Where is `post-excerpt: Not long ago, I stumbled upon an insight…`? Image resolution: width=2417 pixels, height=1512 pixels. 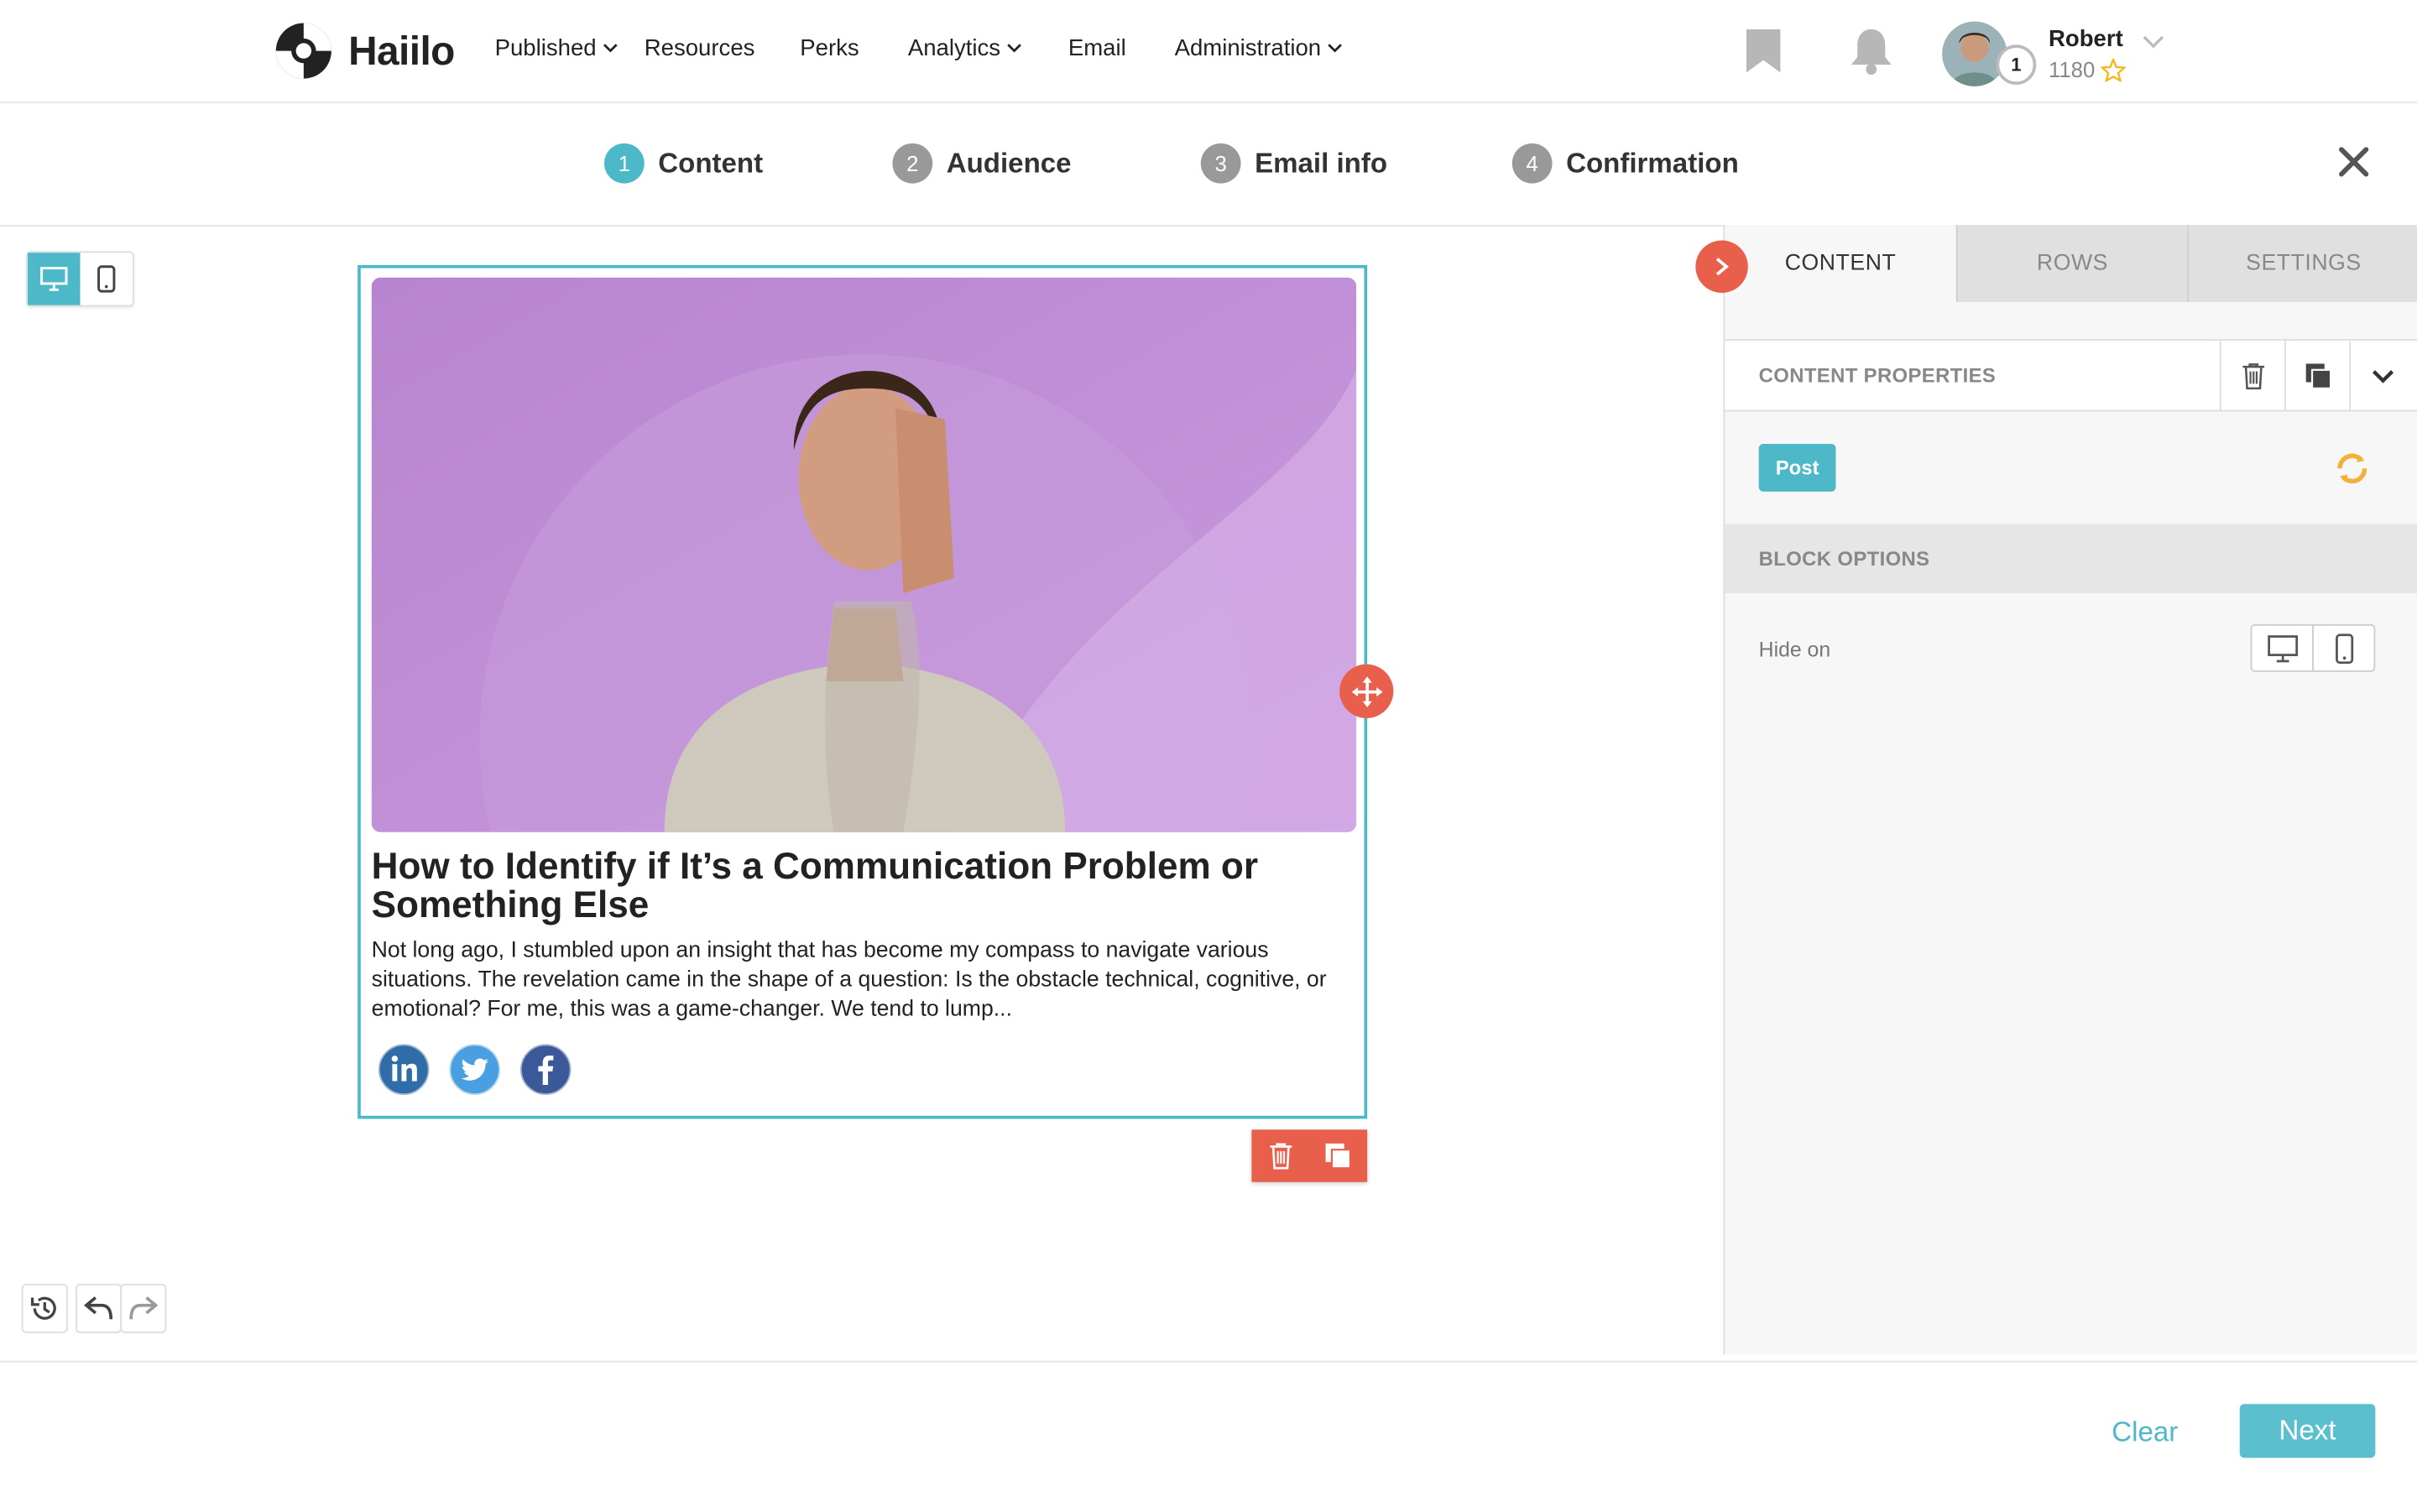
post-excerpt: Not long ago, I stumbled upon an insight… is located at coordinates (849, 980).